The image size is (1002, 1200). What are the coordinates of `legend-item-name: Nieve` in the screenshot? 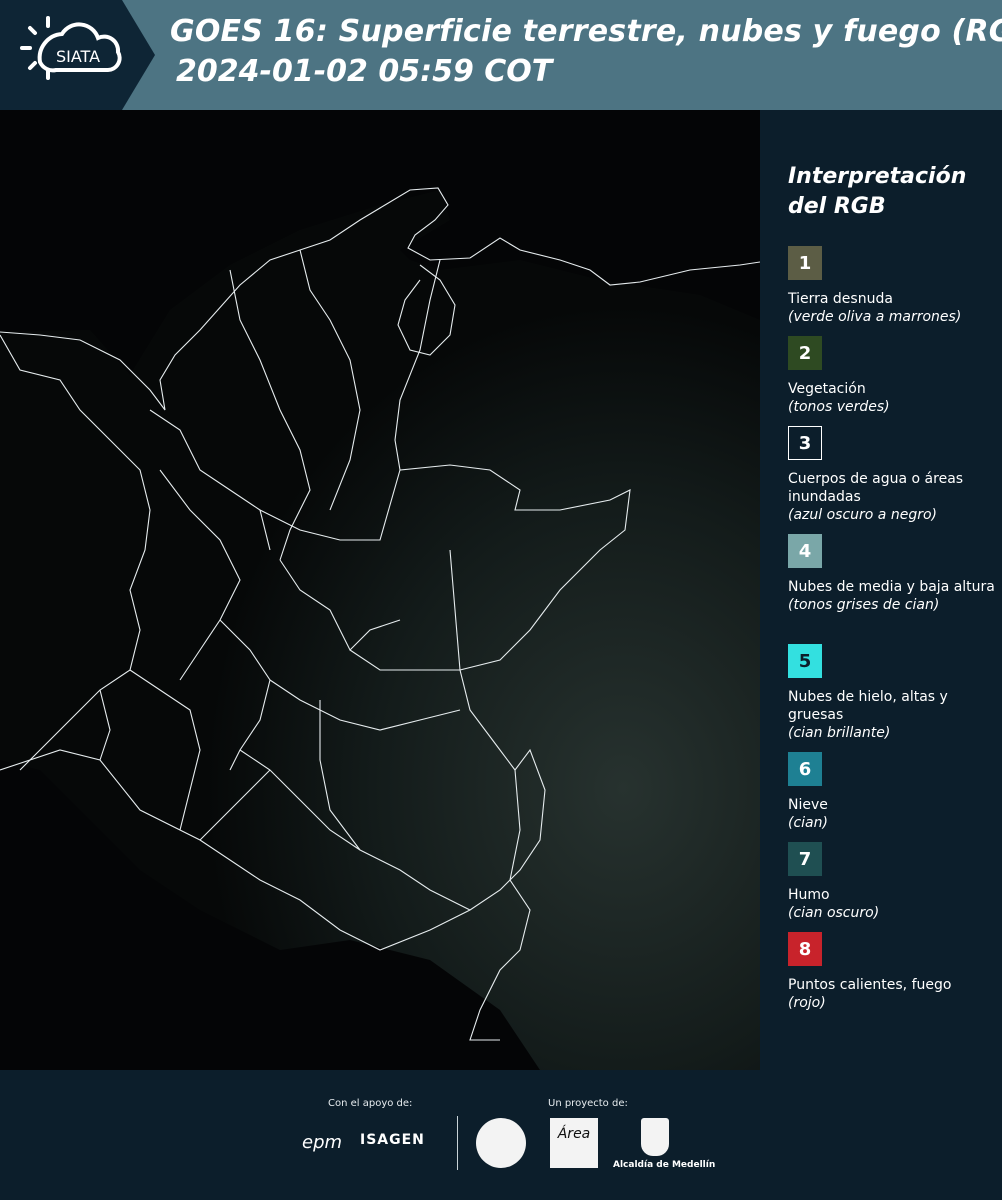 It's located at (808, 805).